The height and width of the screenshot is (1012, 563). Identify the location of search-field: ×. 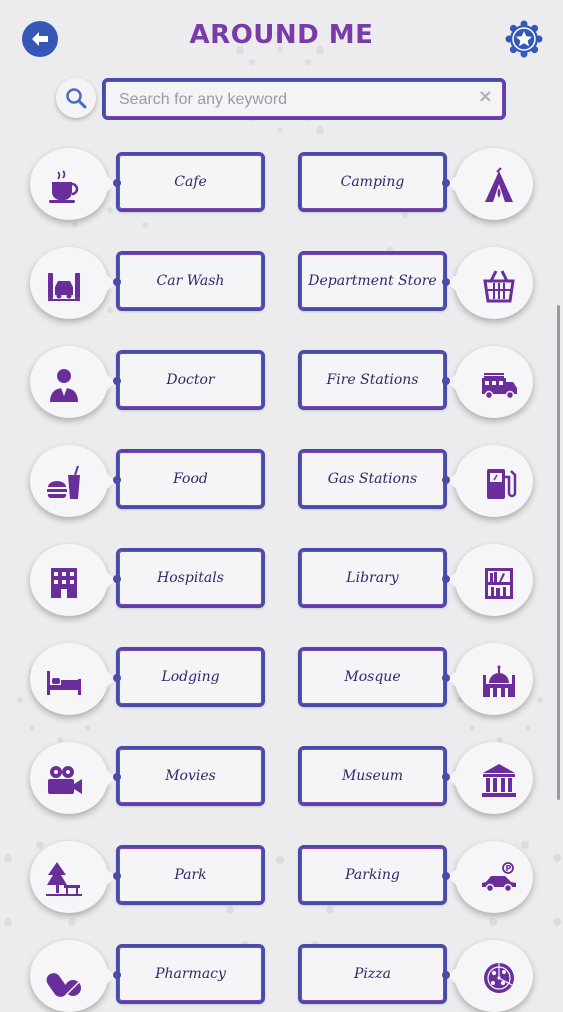
(304, 99).